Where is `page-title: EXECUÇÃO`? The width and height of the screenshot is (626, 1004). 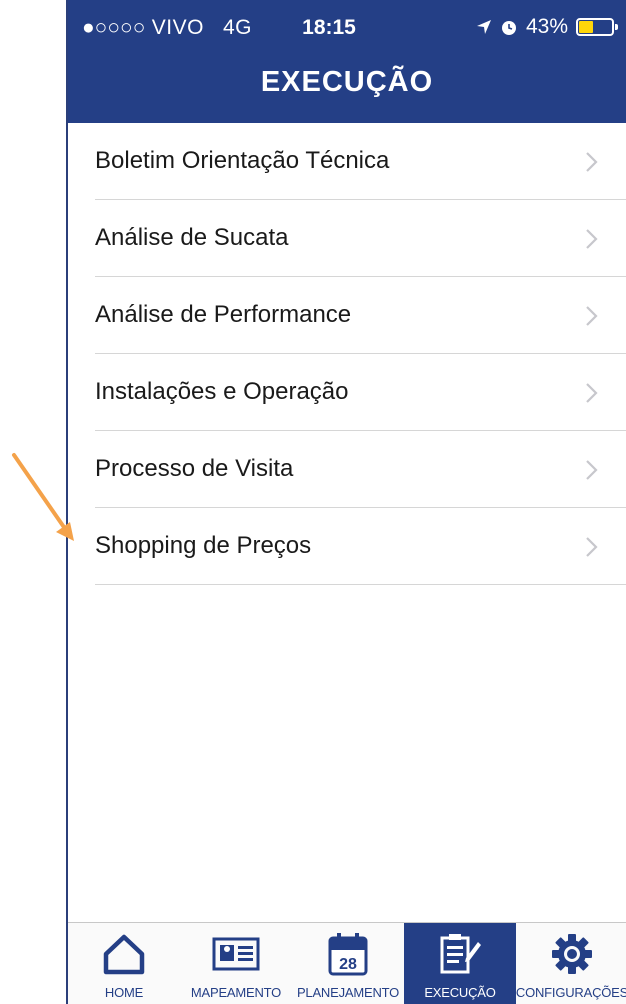 page-title: EXECUÇÃO is located at coordinates (347, 82).